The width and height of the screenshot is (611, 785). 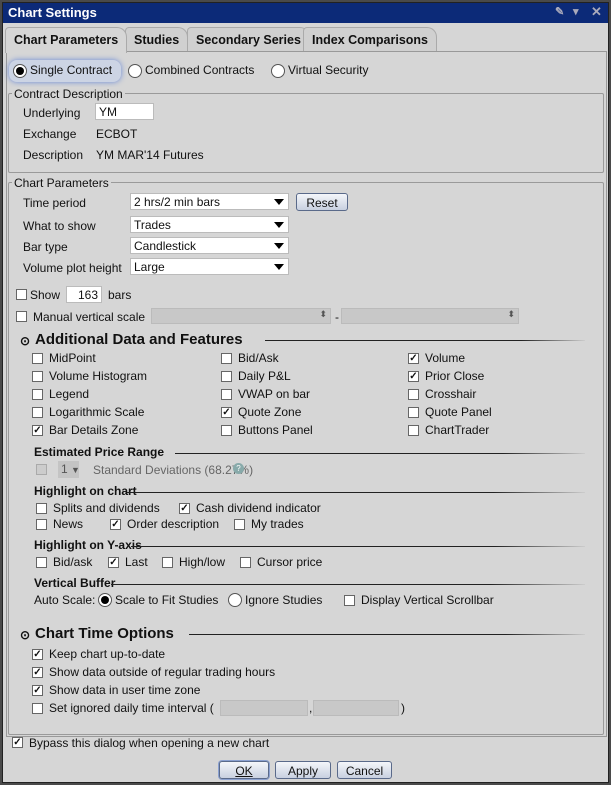 I want to click on time-option-0-label: Keep chart up-to-date, so click(x=107, y=654).